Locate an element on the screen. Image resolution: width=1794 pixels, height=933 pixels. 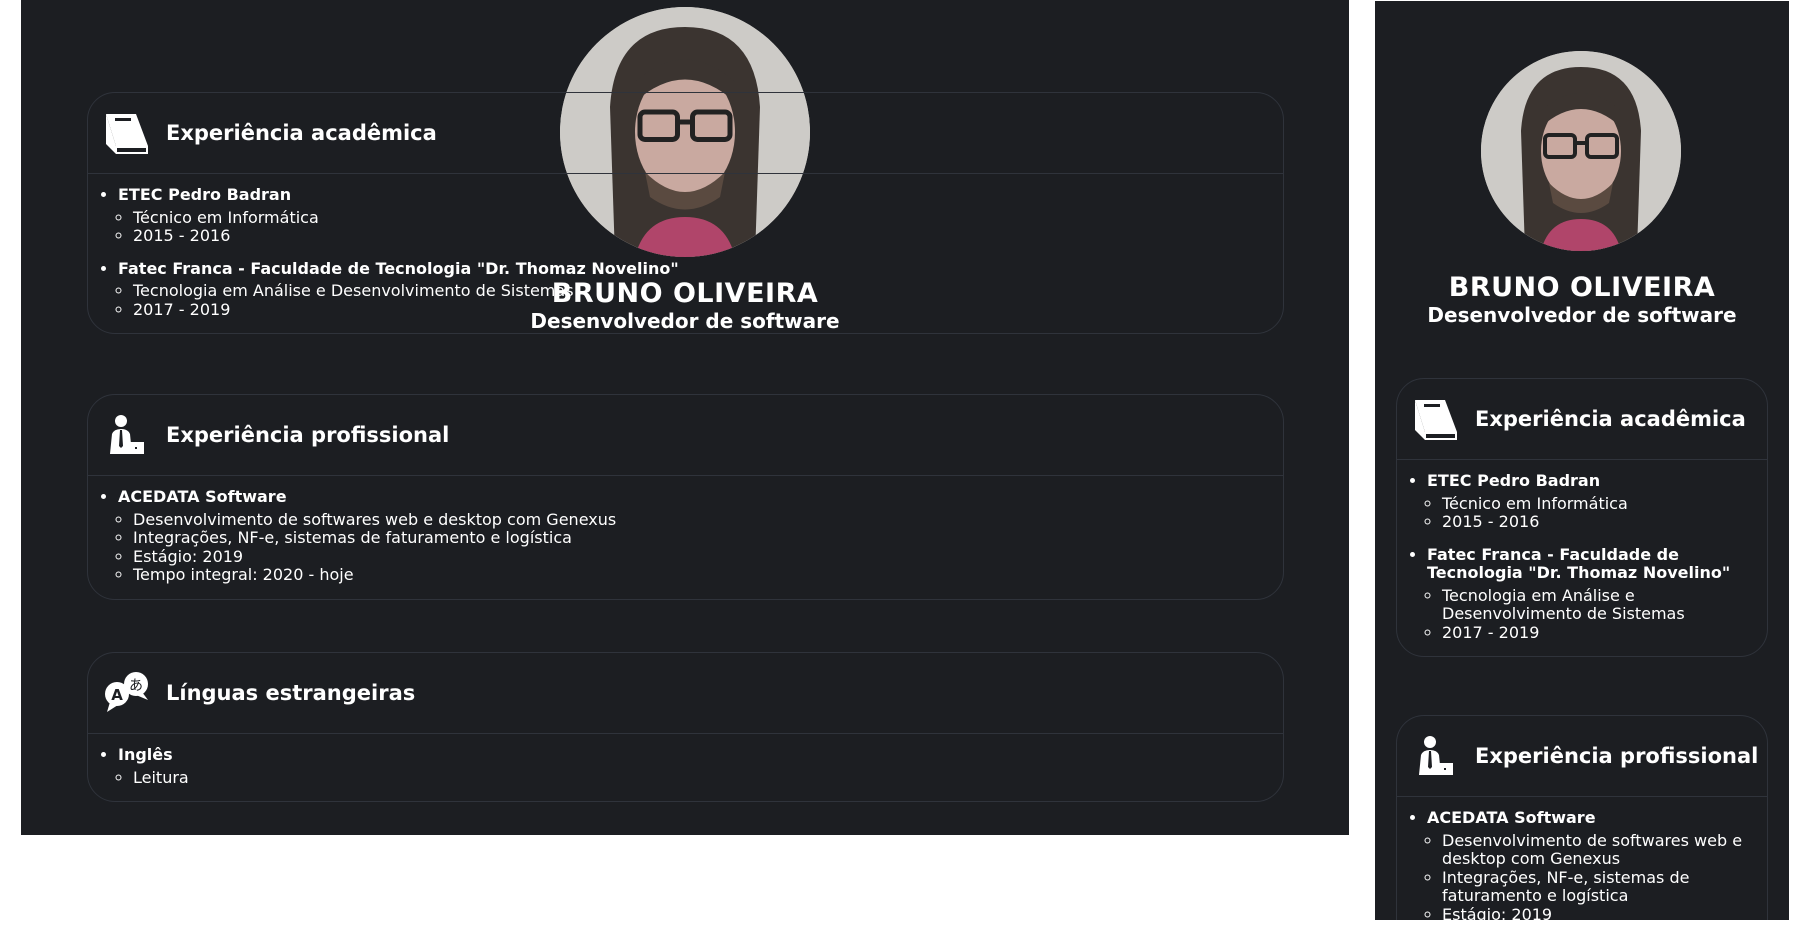
section-card: Aあ Línguas estrangeiras Inglês Leitura is located at coordinates (685, 727).